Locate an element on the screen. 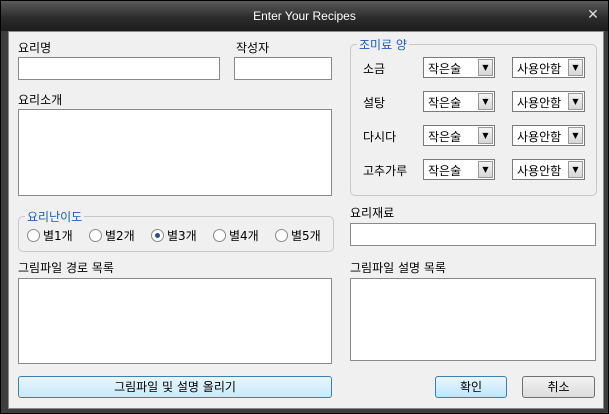 Image resolution: width=609 pixels, height=414 pixels. seasoning-name: 소금 is located at coordinates (374, 69).